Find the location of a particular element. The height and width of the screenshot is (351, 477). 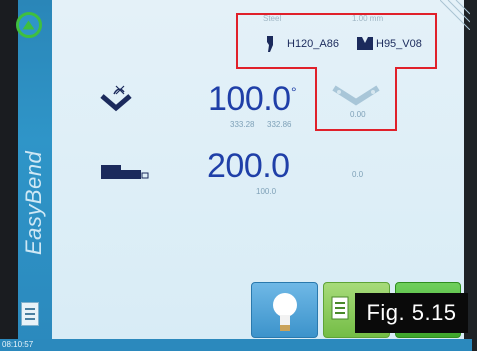

angle-sub-right: 332.86 is located at coordinates (279, 124).